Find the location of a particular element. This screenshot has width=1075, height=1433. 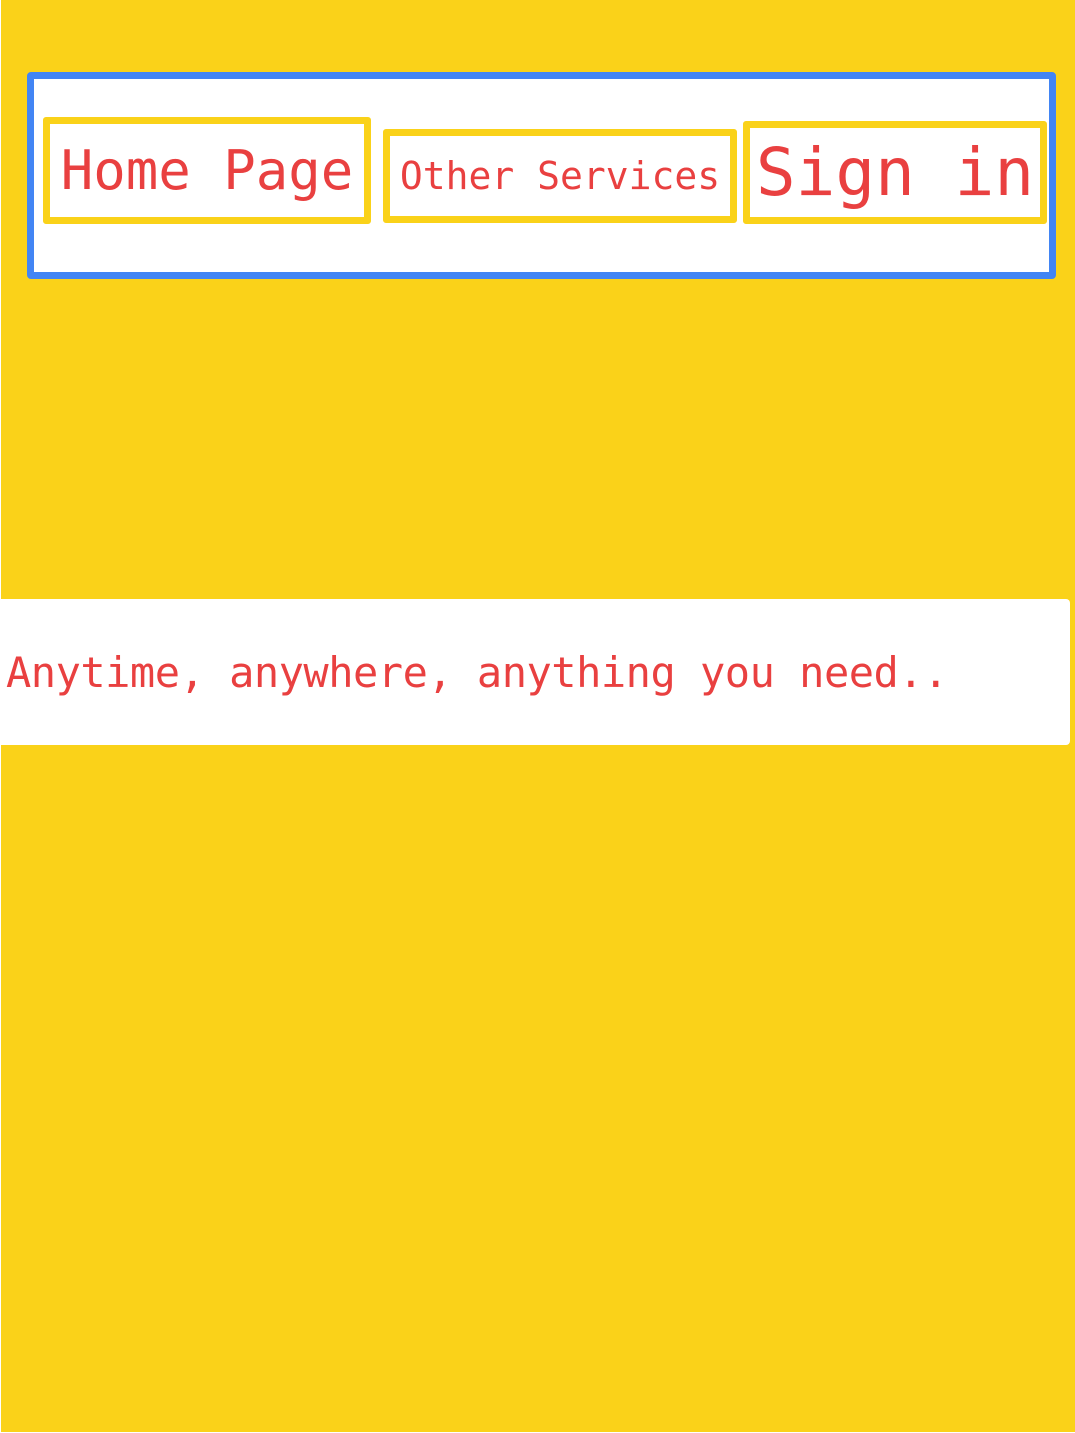

home-page-button: Home Page is located at coordinates (207, 170).